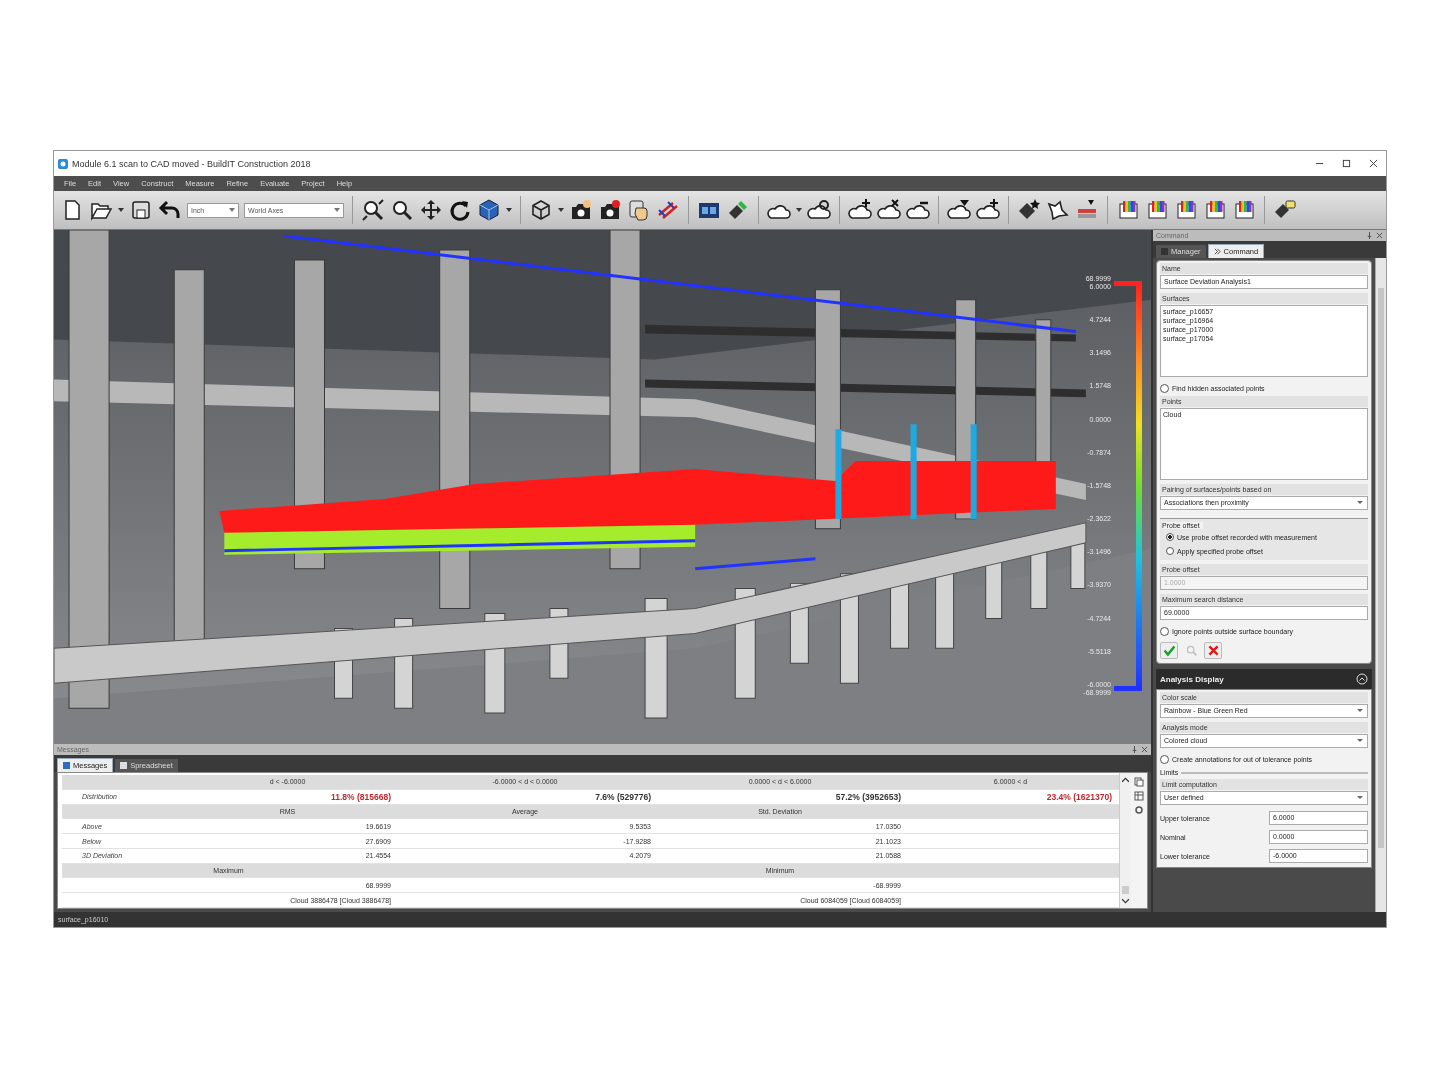 The height and width of the screenshot is (1080, 1440). What do you see at coordinates (1139, 796) in the screenshot?
I see `table-icon` at bounding box center [1139, 796].